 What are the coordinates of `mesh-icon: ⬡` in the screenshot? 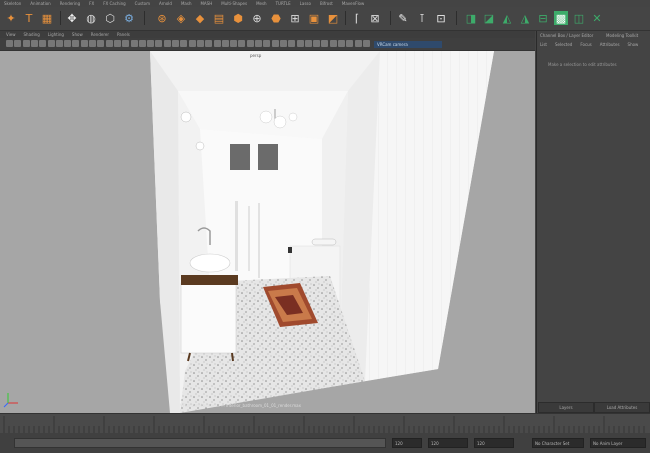 It's located at (110, 18).